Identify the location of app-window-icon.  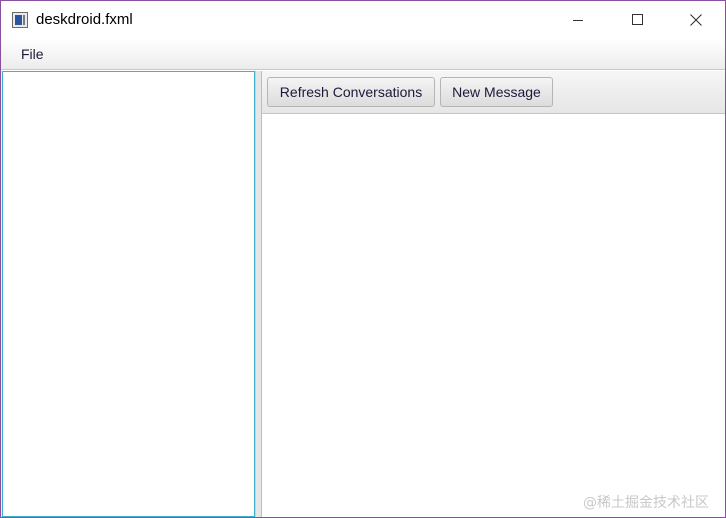
(20, 20).